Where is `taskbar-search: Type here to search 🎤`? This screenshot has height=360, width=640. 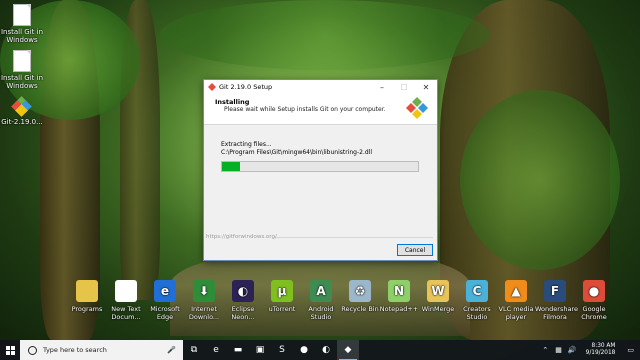 taskbar-search: Type here to search 🎤 is located at coordinates (101, 350).